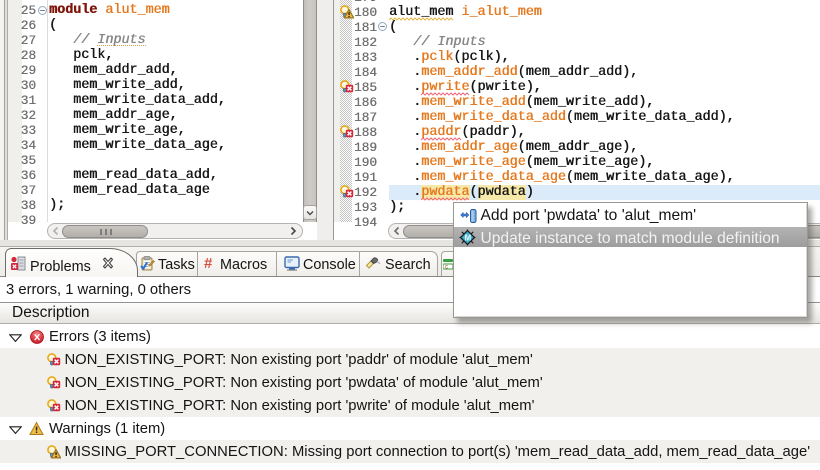 The image size is (820, 470). I want to click on svg-text: M, so click(467, 238).